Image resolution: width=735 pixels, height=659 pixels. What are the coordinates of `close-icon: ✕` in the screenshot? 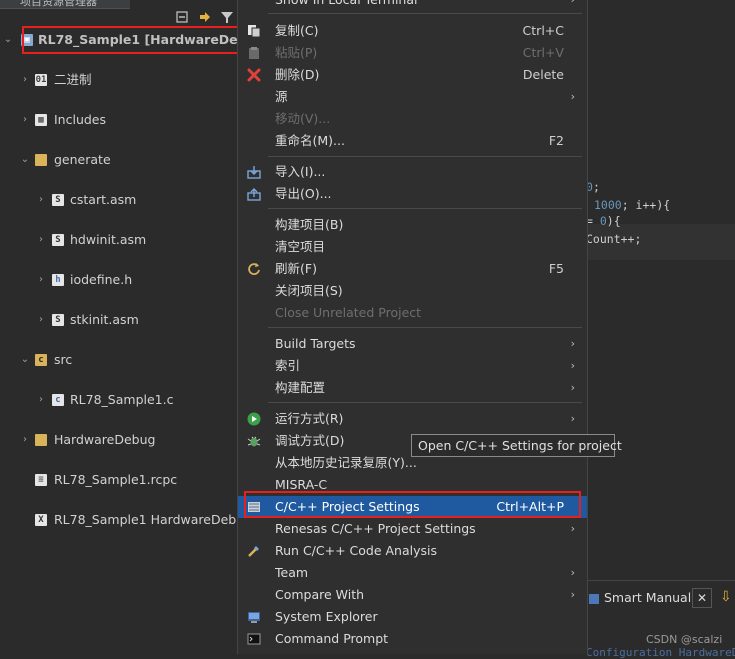 It's located at (702, 598).